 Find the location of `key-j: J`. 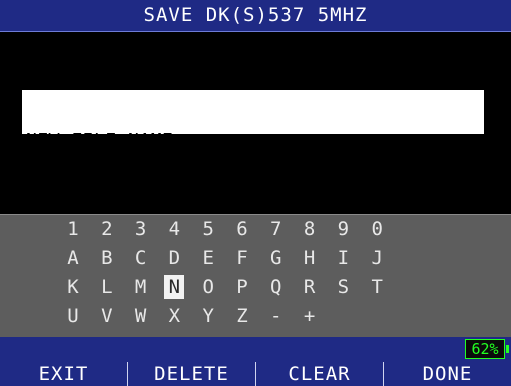

key-j: J is located at coordinates (377, 258).